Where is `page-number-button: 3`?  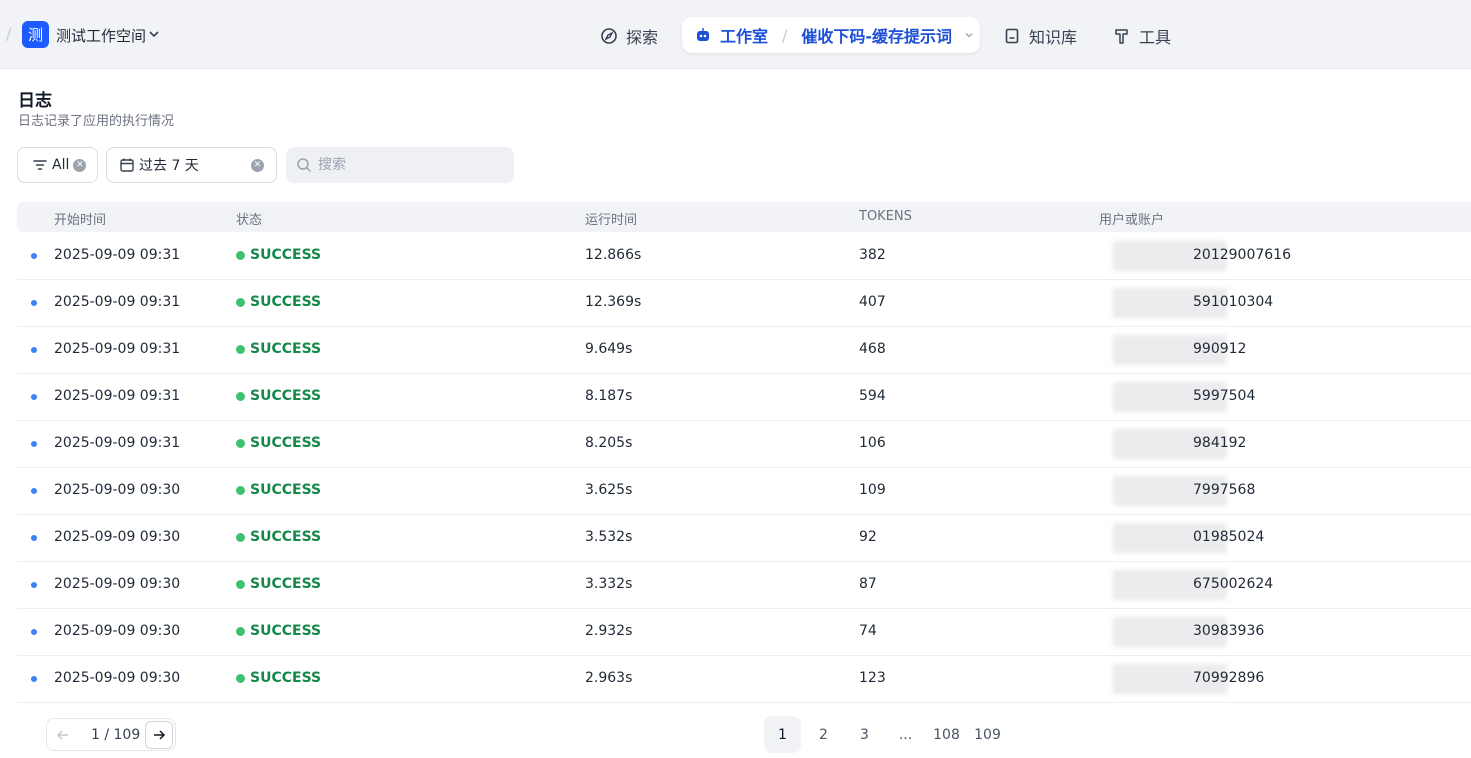
page-number-button: 3 is located at coordinates (864, 734).